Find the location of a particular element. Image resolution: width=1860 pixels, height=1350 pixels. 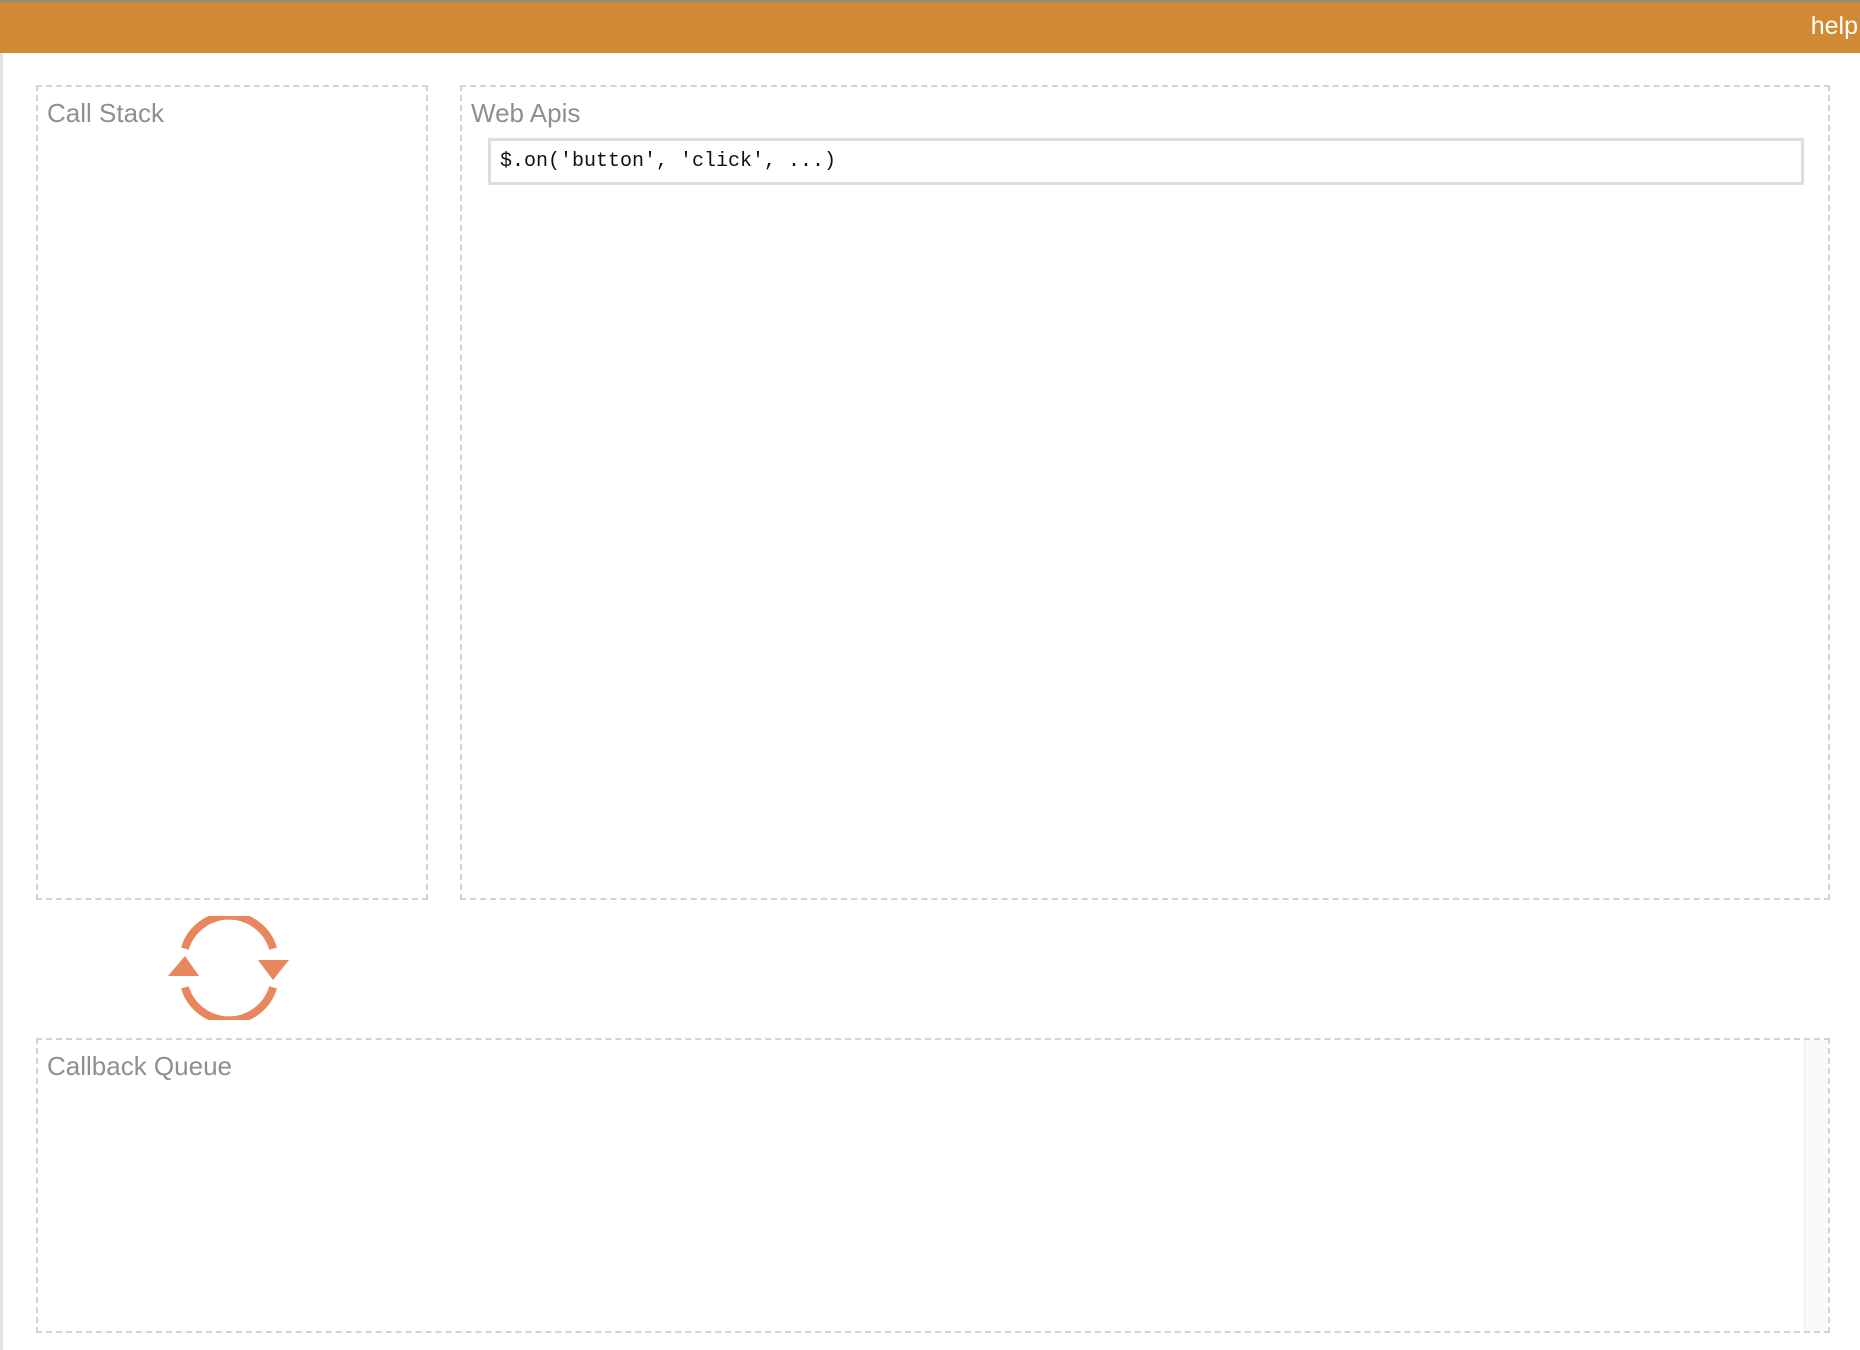

left-divider is located at coordinates (1, 701).